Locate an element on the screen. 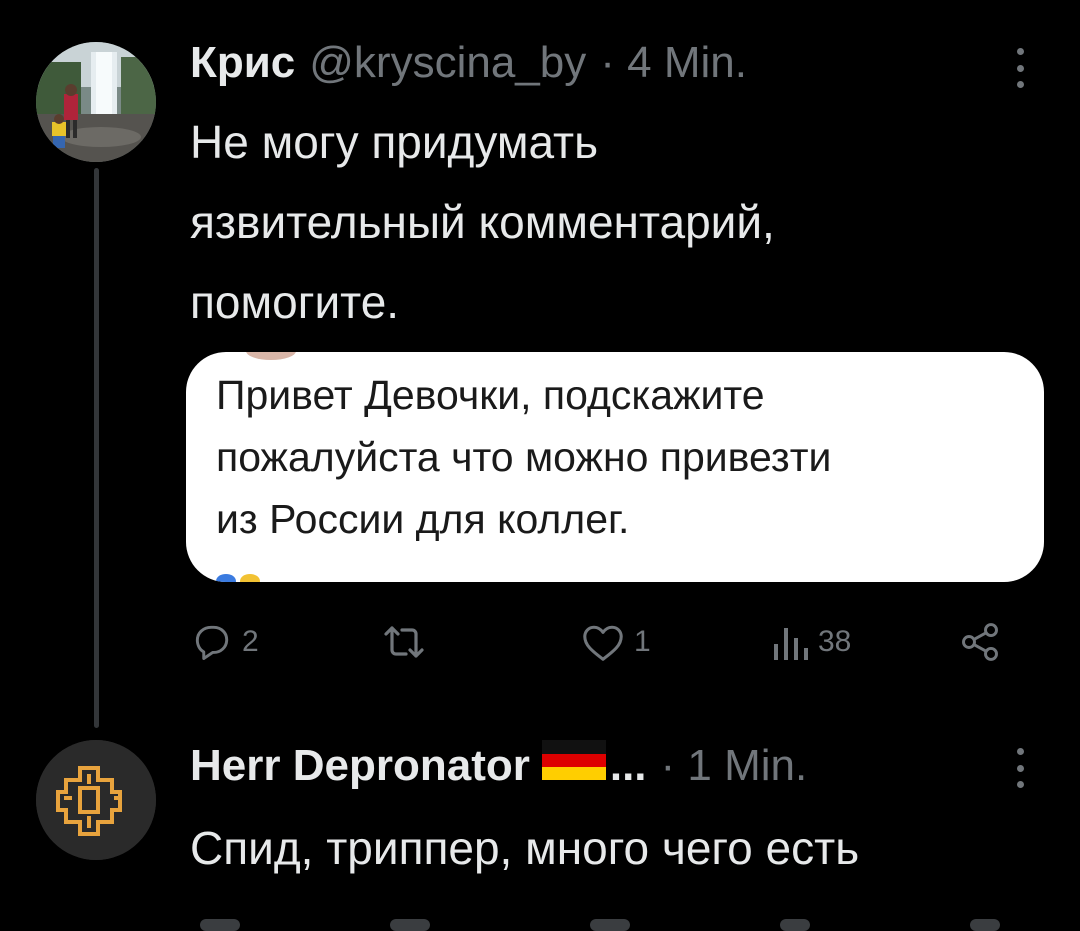  timestamp: · 1 Min. is located at coordinates (734, 766).